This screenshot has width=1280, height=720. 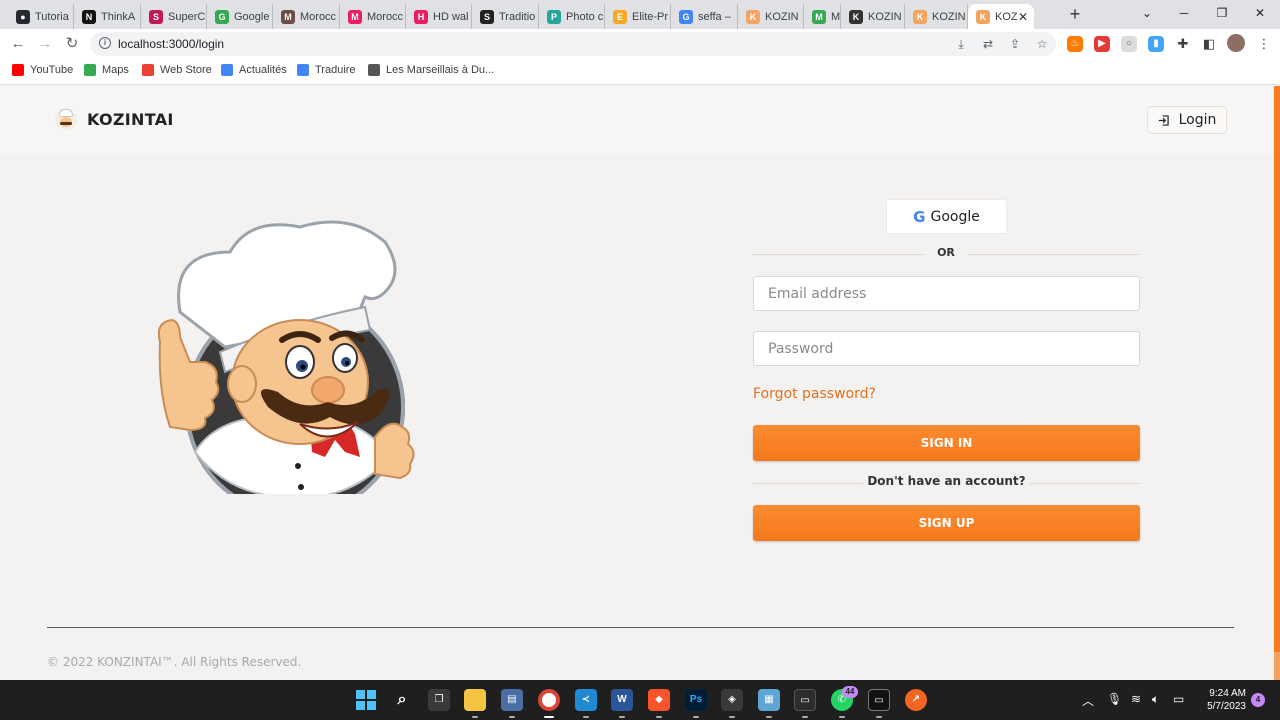 I want to click on extension-bottle-icon: ▮, so click(x=1156, y=44).